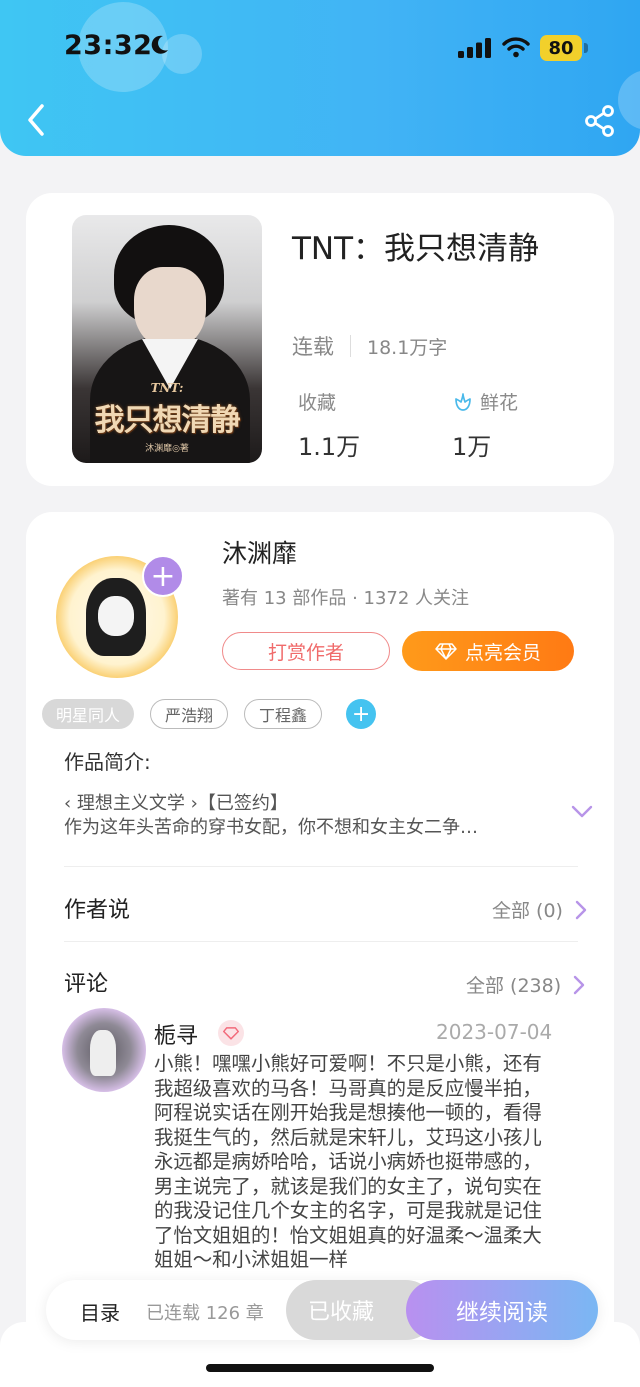 Image resolution: width=640 pixels, height=1387 pixels. What do you see at coordinates (259, 552) in the screenshot?
I see `author-name: 沐渊靡` at bounding box center [259, 552].